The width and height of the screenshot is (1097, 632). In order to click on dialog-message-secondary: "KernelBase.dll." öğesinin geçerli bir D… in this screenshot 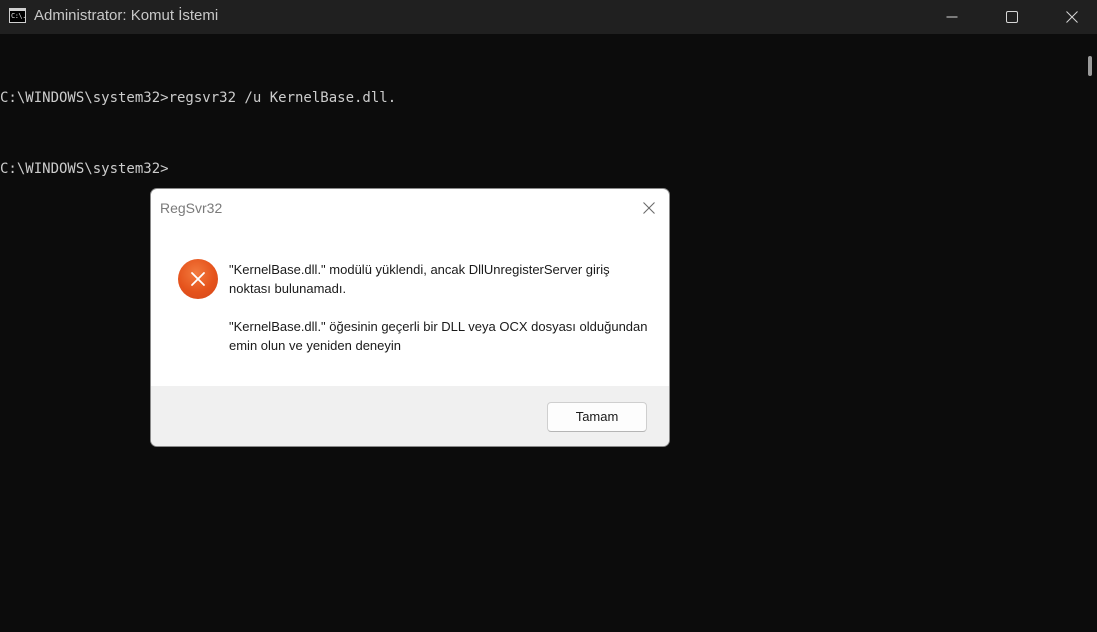, I will do `click(438, 336)`.